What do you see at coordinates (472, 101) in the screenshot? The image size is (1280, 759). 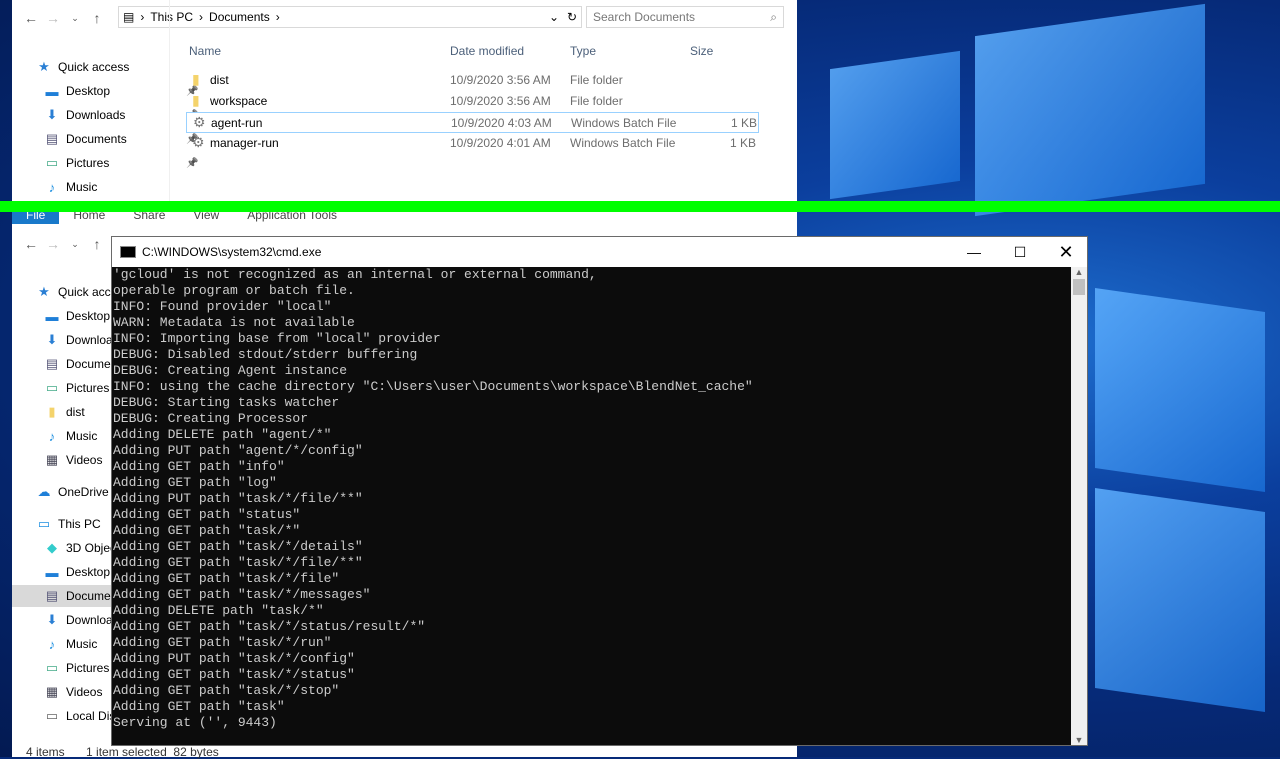 I see `file-row: ▮ workspace 10/9/2020 3:56 AM File folder` at bounding box center [472, 101].